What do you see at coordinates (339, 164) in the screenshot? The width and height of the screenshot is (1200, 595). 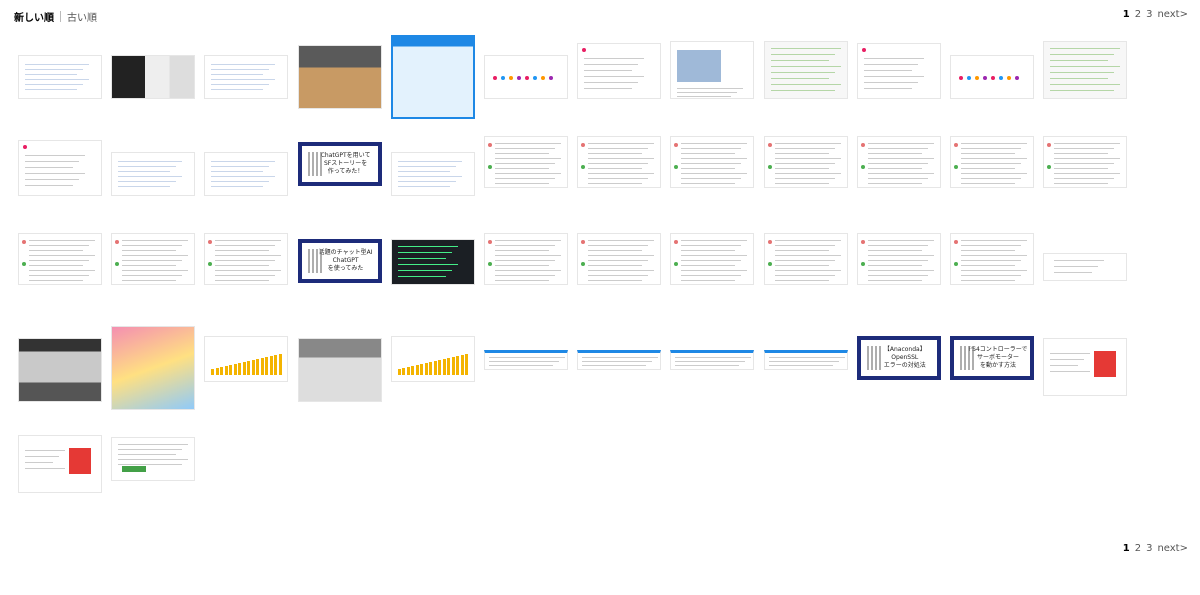 I see `article-thumbnail: ChatGPTを用いて SFストーリーを 作ってみた！` at bounding box center [339, 164].